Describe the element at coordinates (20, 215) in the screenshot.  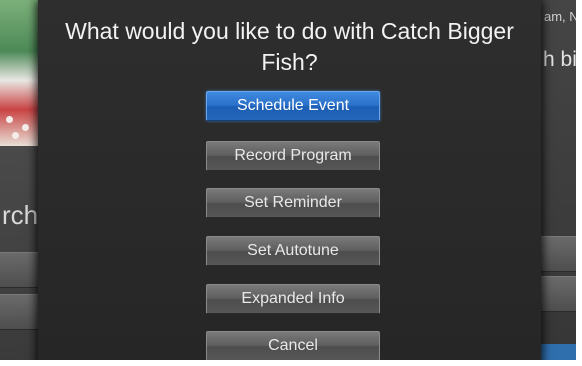
I see `background-left-label: rch` at that location.